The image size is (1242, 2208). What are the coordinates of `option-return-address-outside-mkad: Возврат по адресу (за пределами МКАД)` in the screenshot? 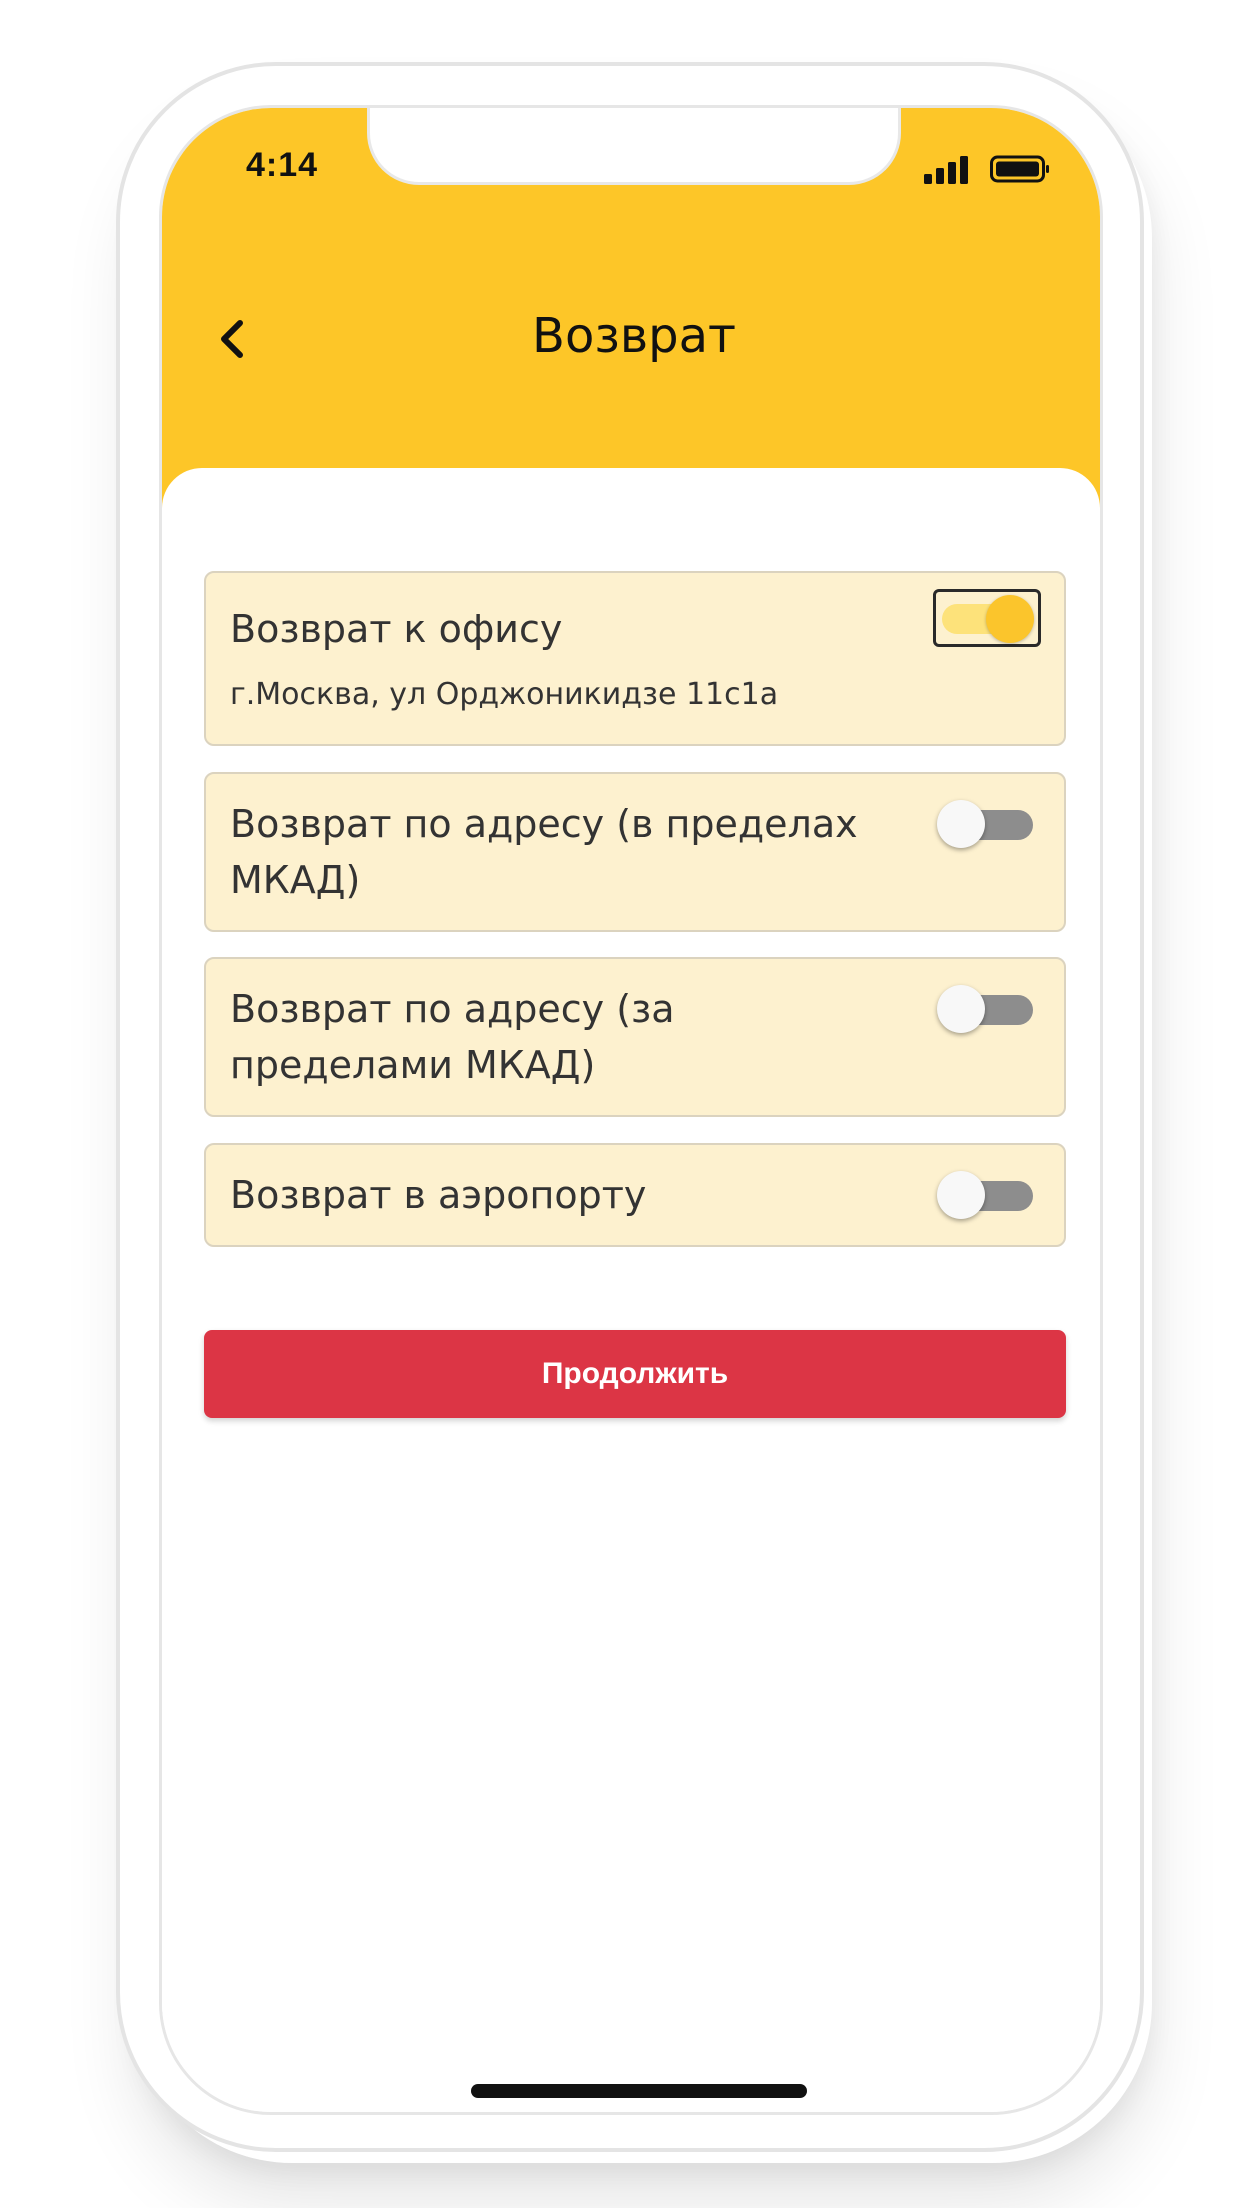 It's located at (635, 1037).